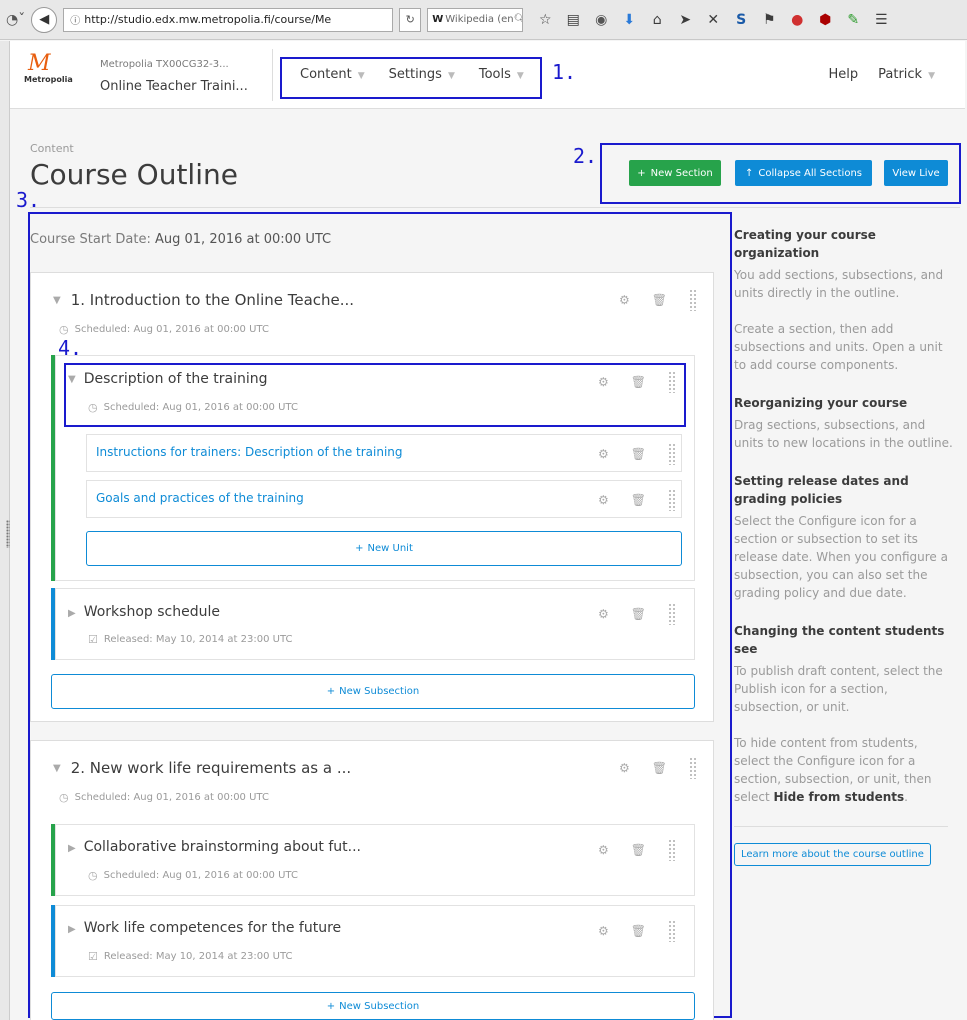 The image size is (967, 1020). I want to click on ublock-icon: ⬢, so click(825, 20).